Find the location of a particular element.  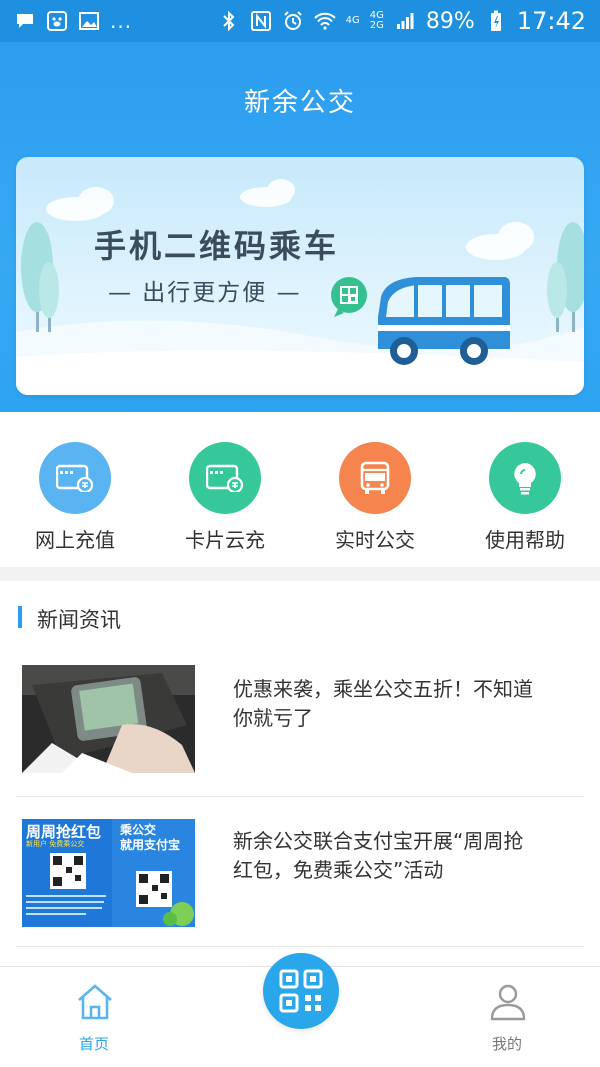

nav-mine-label: 我的 is located at coordinates (506, 1044).